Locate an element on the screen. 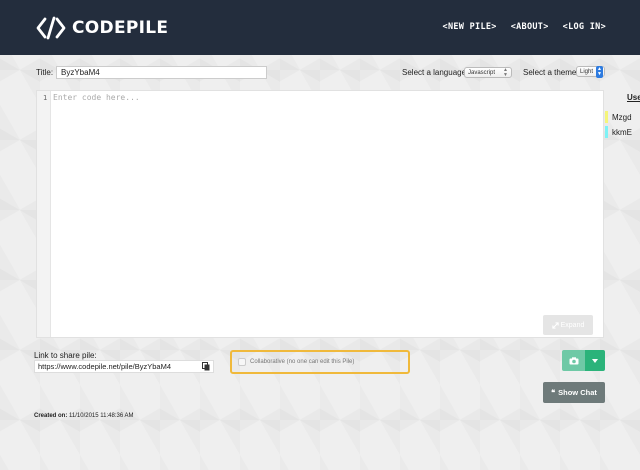  language-select: Javascript ▲ ▼ is located at coordinates (488, 72).